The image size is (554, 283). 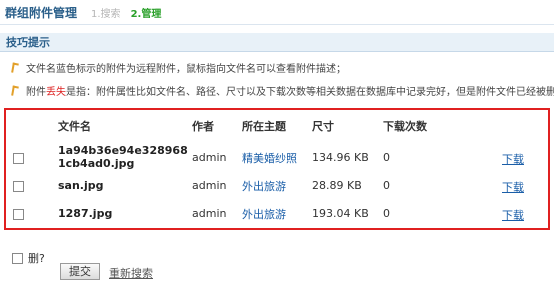 What do you see at coordinates (269, 158) in the screenshot?
I see `topic-link: 精美婚纱照` at bounding box center [269, 158].